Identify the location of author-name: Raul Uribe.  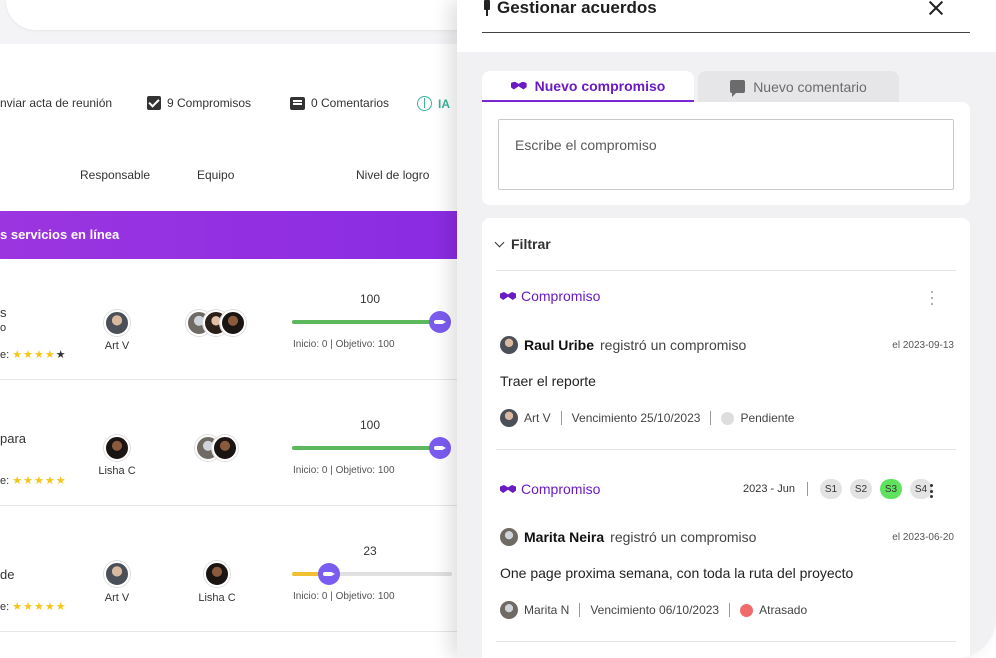
(559, 345).